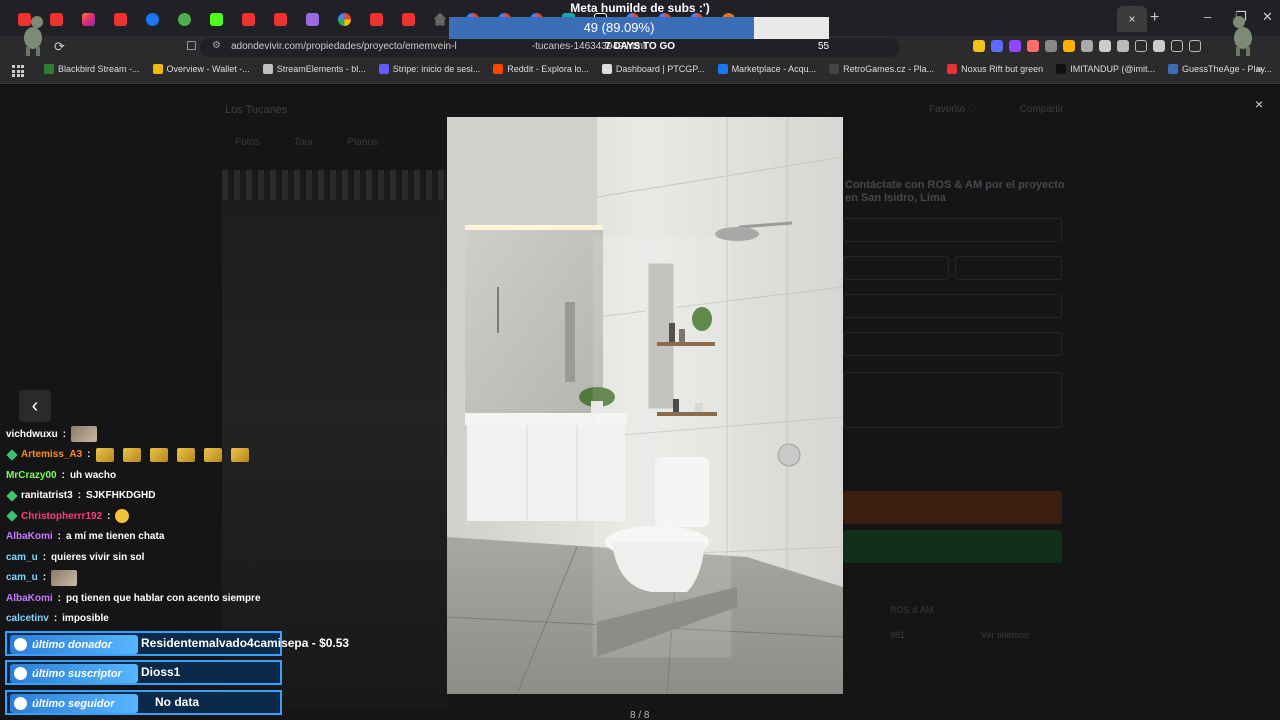  Describe the element at coordinates (216, 45) in the screenshot. I see `site-info-icon: ⚙` at that location.